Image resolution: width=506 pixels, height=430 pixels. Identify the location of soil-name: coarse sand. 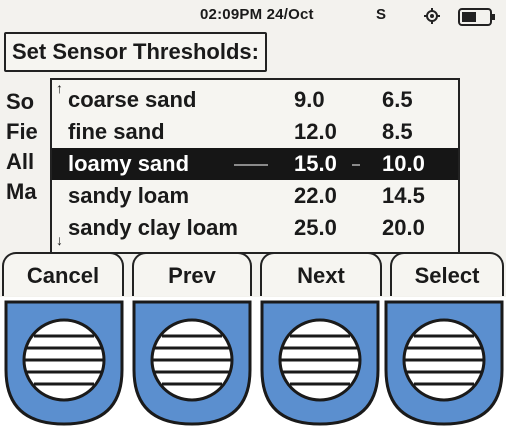
(132, 99).